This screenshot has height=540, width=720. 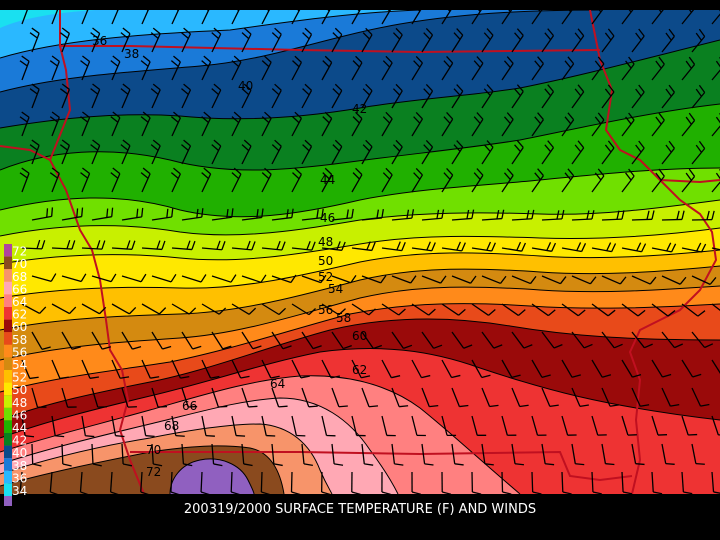 What do you see at coordinates (19, 491) in the screenshot?
I see `legend-label-34: 34` at bounding box center [19, 491].